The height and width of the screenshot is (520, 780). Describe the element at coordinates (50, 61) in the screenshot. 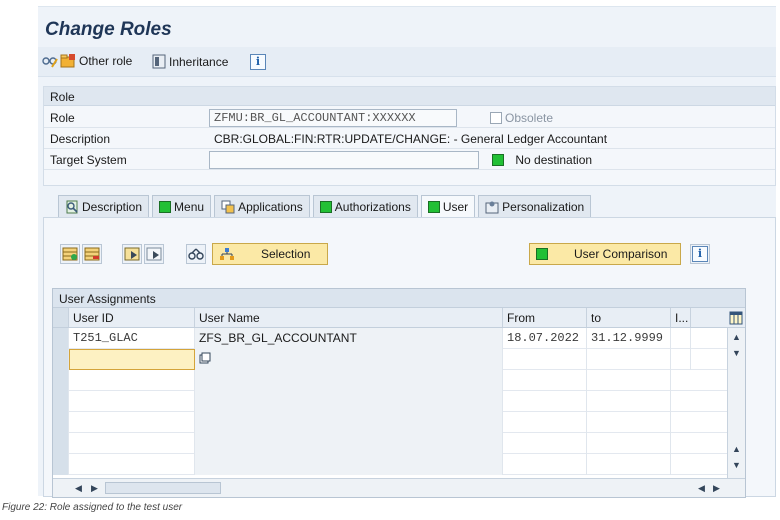

I see `display-change-button` at that location.